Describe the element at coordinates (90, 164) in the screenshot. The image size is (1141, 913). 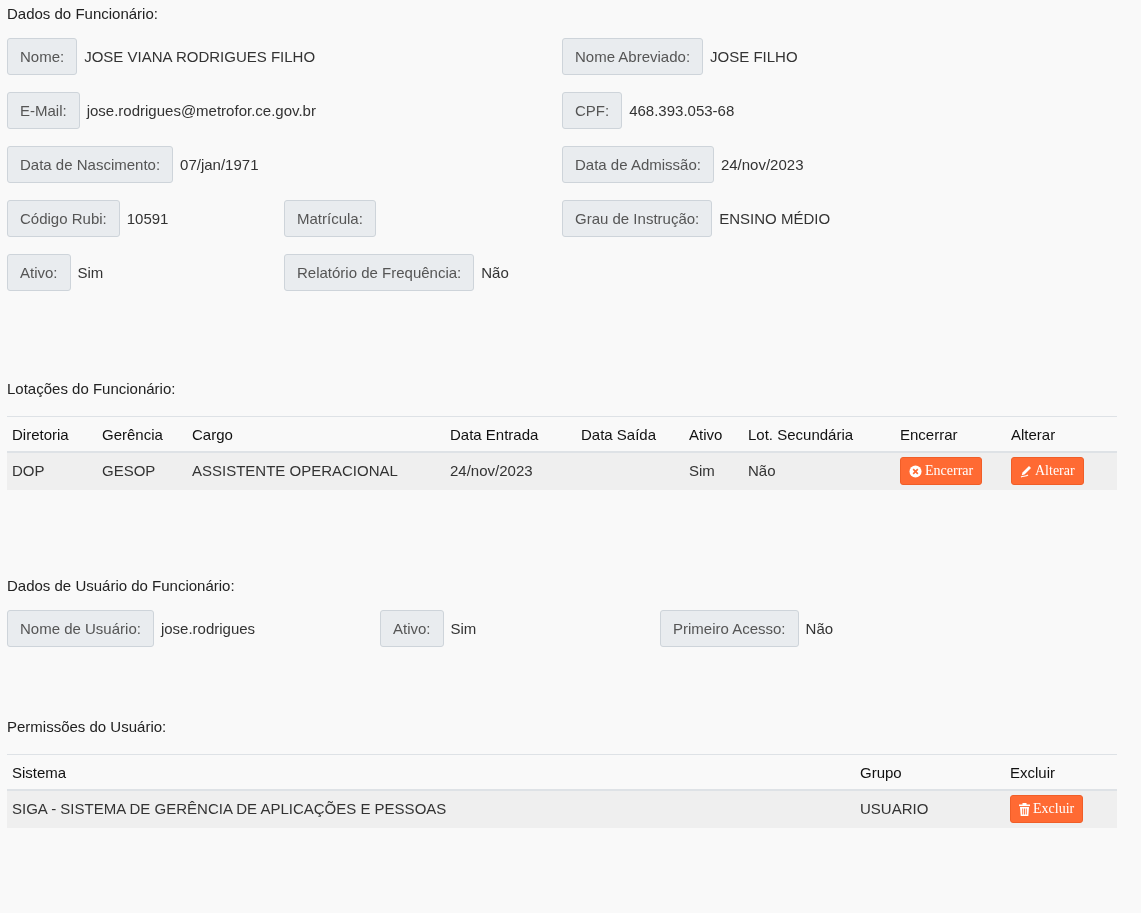
I see `field-label: Data de Nascimento:` at that location.